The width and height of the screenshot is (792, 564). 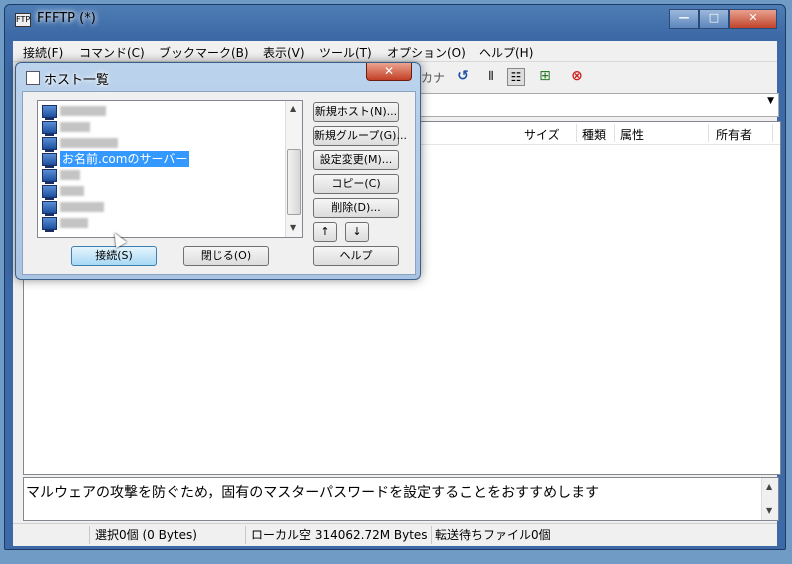 What do you see at coordinates (632, 134) in the screenshot?
I see `column-attr: 属性` at bounding box center [632, 134].